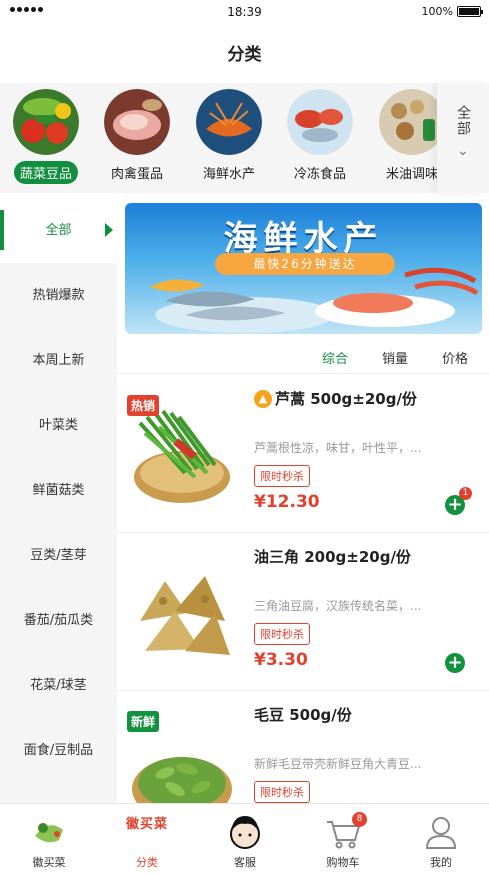 The height and width of the screenshot is (876, 489). I want to click on category-label: 蔬菜豆品, so click(45, 172).